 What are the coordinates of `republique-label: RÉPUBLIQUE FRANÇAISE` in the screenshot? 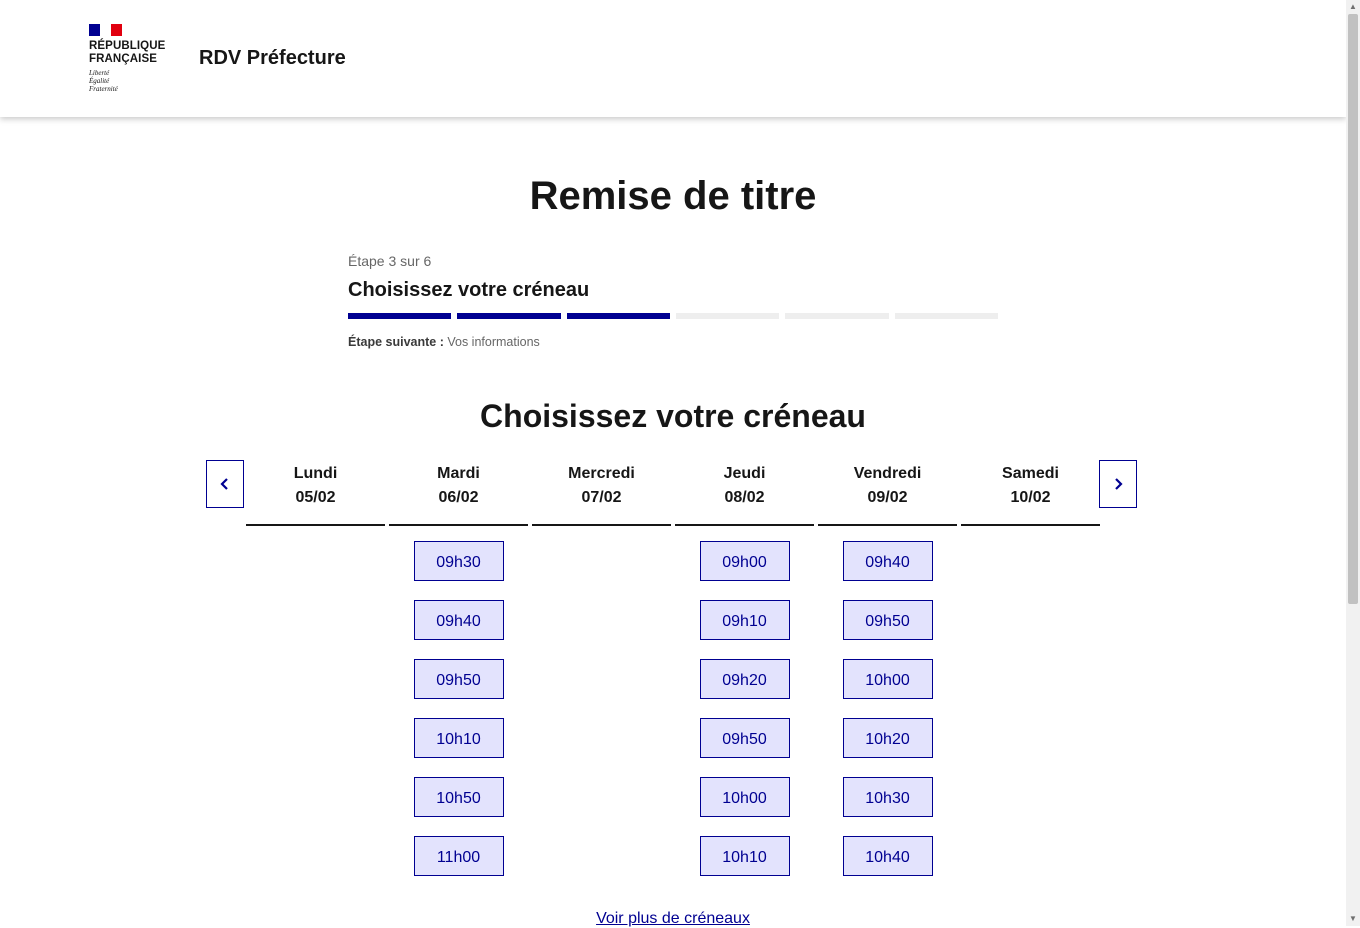 It's located at (134, 53).